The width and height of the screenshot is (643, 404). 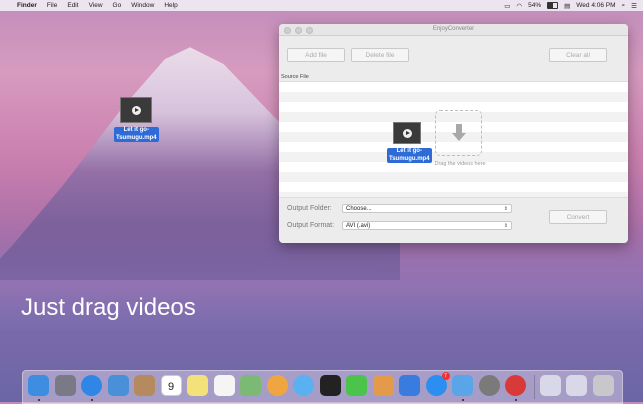 I want to click on wifi-icon: ◠, so click(x=519, y=6).